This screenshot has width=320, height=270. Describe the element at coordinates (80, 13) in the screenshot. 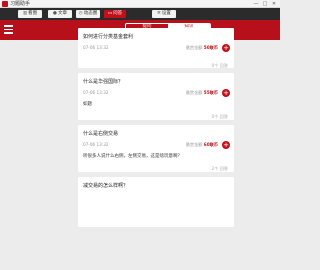

I see `clock-icon: ◷` at that location.